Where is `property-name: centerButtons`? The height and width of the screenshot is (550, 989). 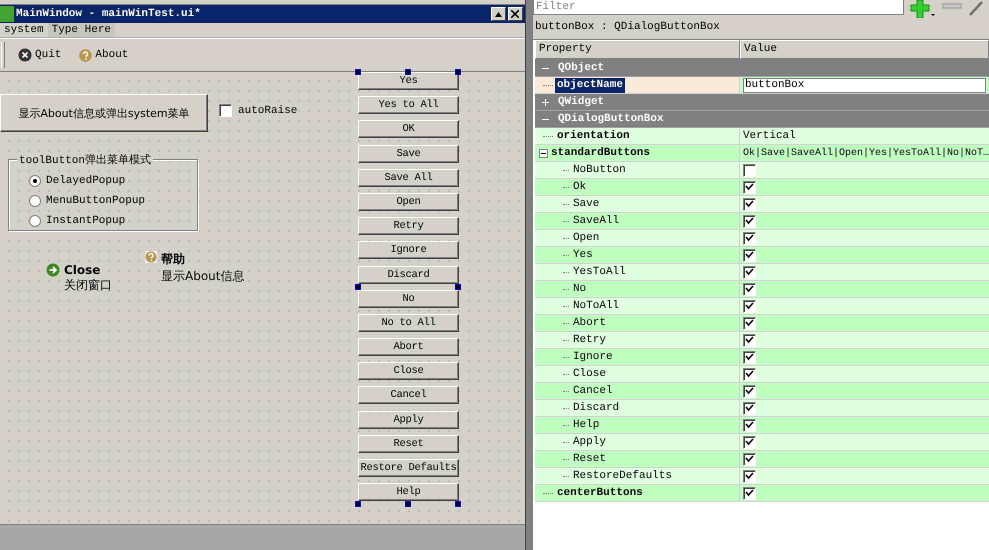
property-name: centerButtons is located at coordinates (599, 493).